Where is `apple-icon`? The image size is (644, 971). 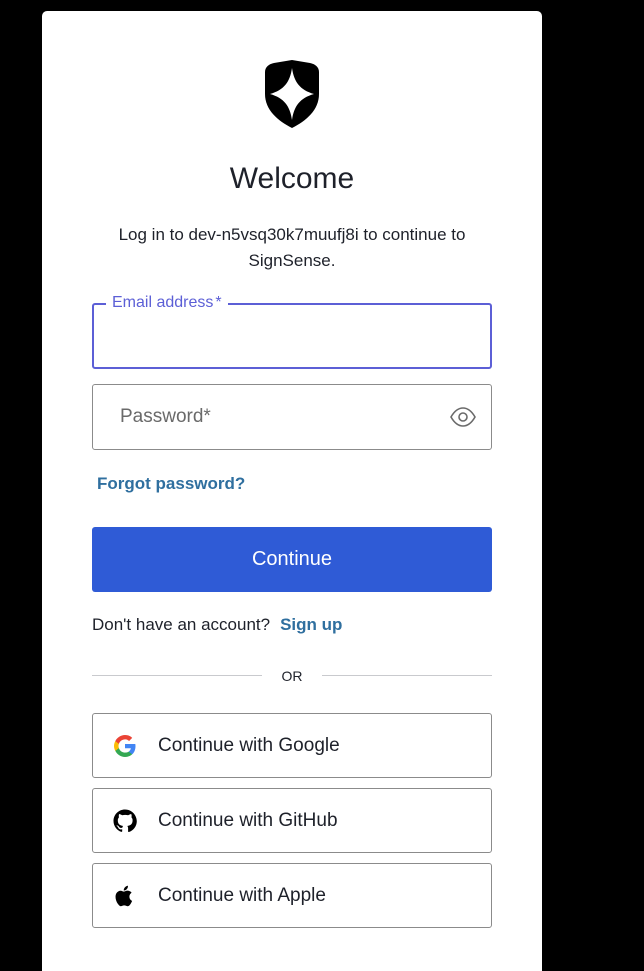 apple-icon is located at coordinates (124, 896).